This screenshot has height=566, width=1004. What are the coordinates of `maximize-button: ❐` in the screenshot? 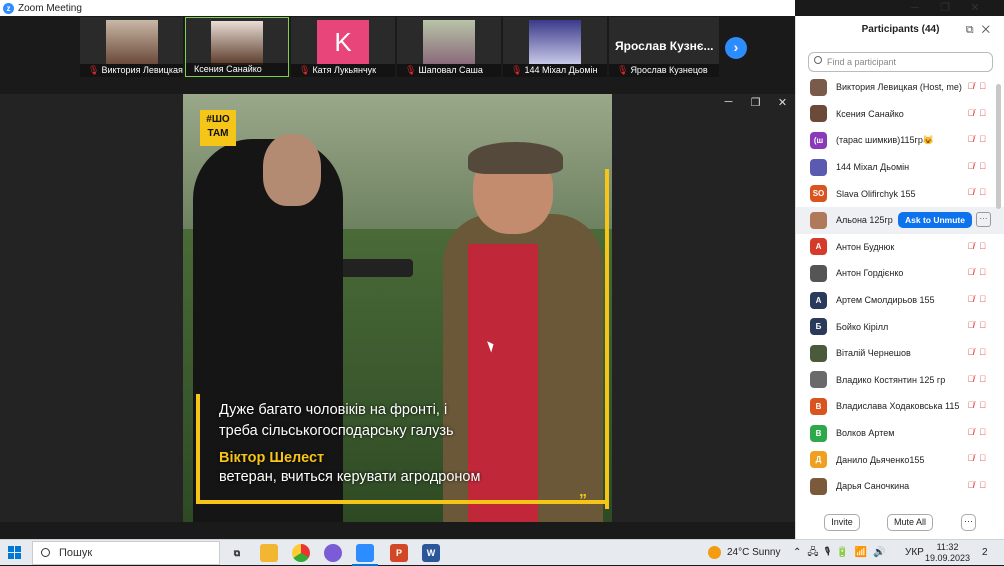 It's located at (945, 8).